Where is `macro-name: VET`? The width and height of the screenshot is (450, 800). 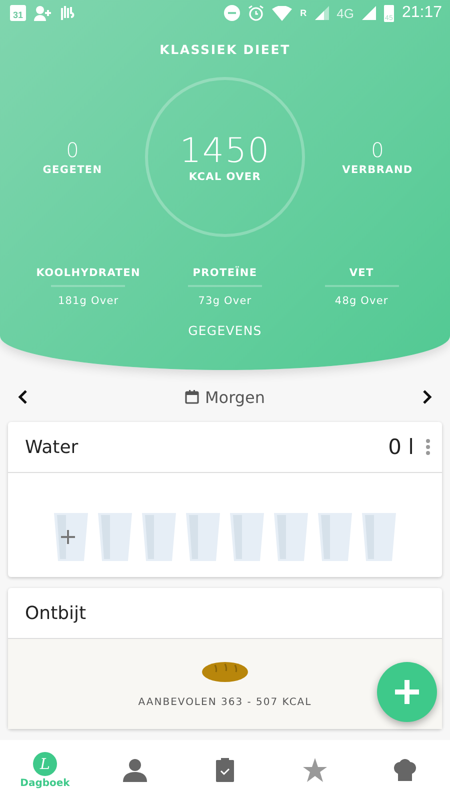
macro-name: VET is located at coordinates (361, 273).